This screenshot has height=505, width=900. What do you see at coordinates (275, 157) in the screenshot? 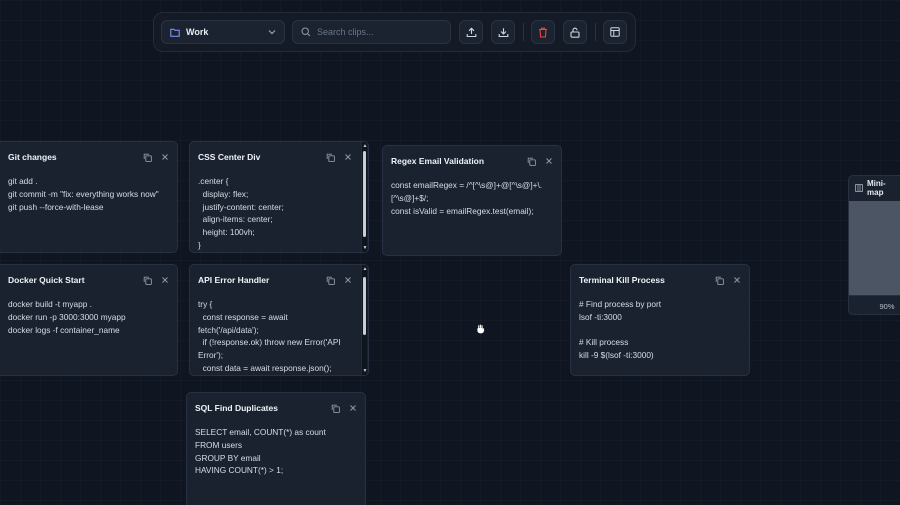
I see `card-header: CSS Center Div` at bounding box center [275, 157].